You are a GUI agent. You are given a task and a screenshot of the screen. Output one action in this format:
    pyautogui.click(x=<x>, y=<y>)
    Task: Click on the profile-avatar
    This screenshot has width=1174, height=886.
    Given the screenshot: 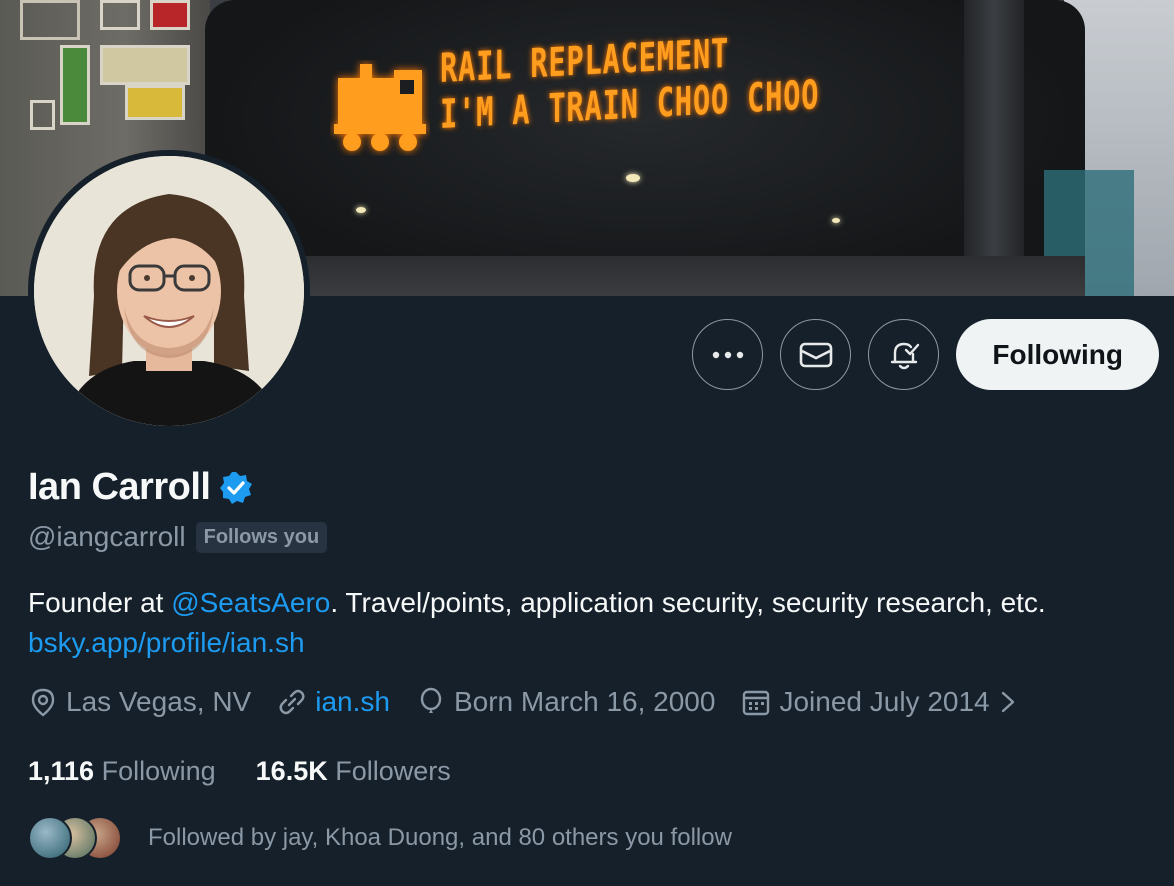 What is the action you would take?
    pyautogui.click(x=169, y=291)
    